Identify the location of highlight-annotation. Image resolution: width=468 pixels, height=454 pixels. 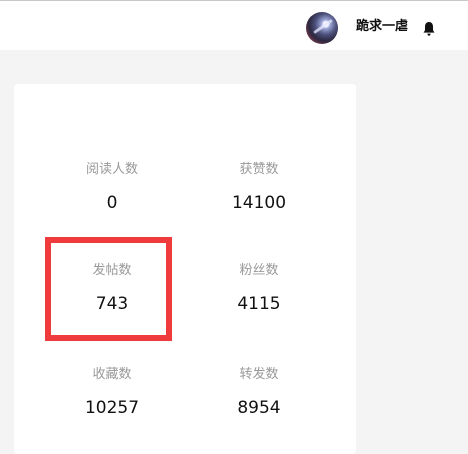
(108, 289).